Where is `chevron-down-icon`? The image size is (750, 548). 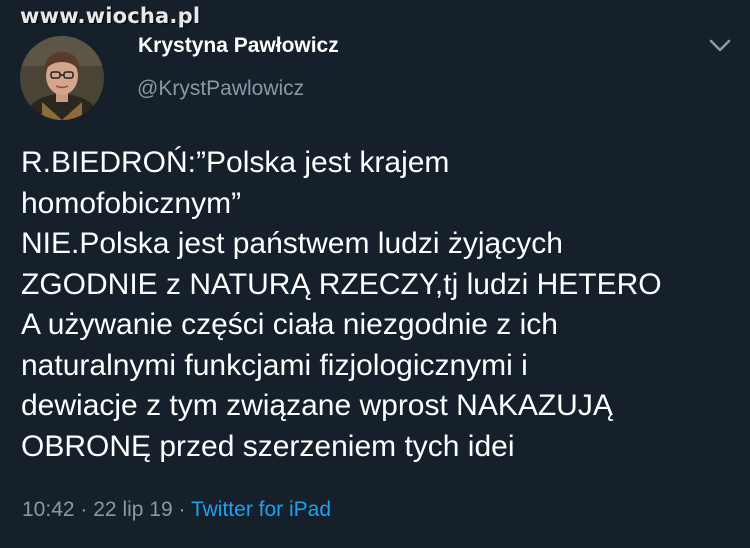
chevron-down-icon is located at coordinates (720, 45).